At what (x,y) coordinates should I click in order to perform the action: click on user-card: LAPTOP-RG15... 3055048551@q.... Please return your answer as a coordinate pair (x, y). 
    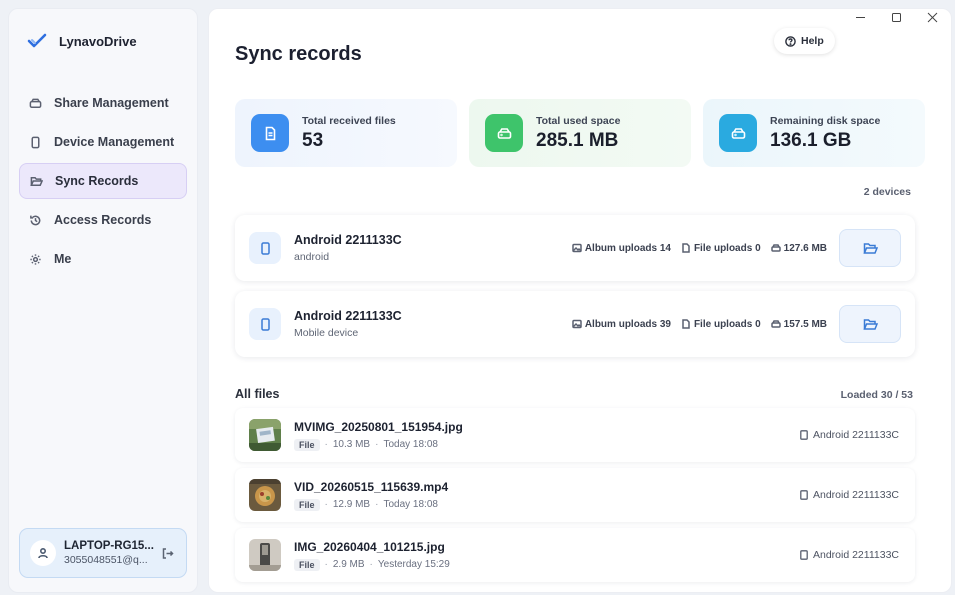
    Looking at the image, I should click on (103, 553).